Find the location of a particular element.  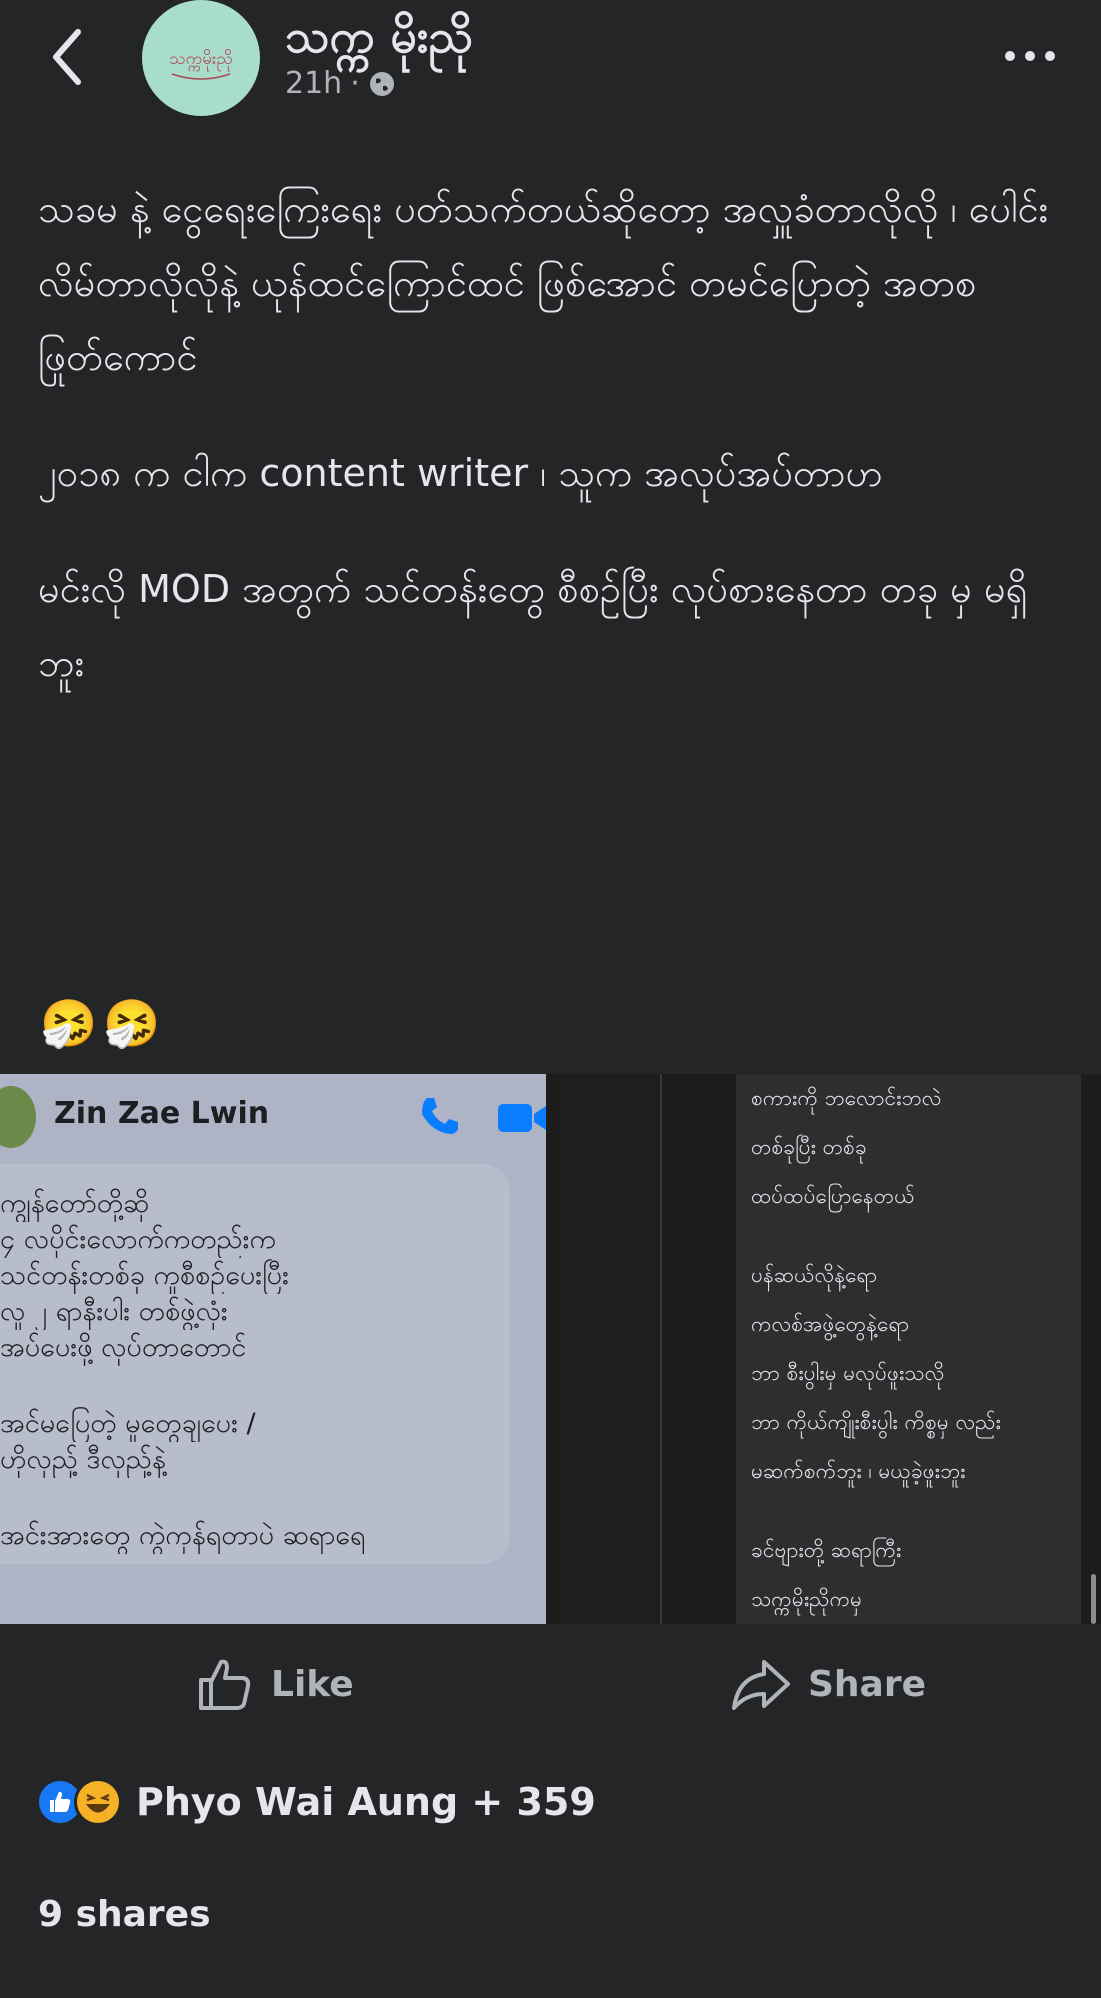

screenshot-line: ဘာ ကိုယ်ကျိုးစီးပွါး ကိစ္စမှ လည်း is located at coordinates (876, 1422).